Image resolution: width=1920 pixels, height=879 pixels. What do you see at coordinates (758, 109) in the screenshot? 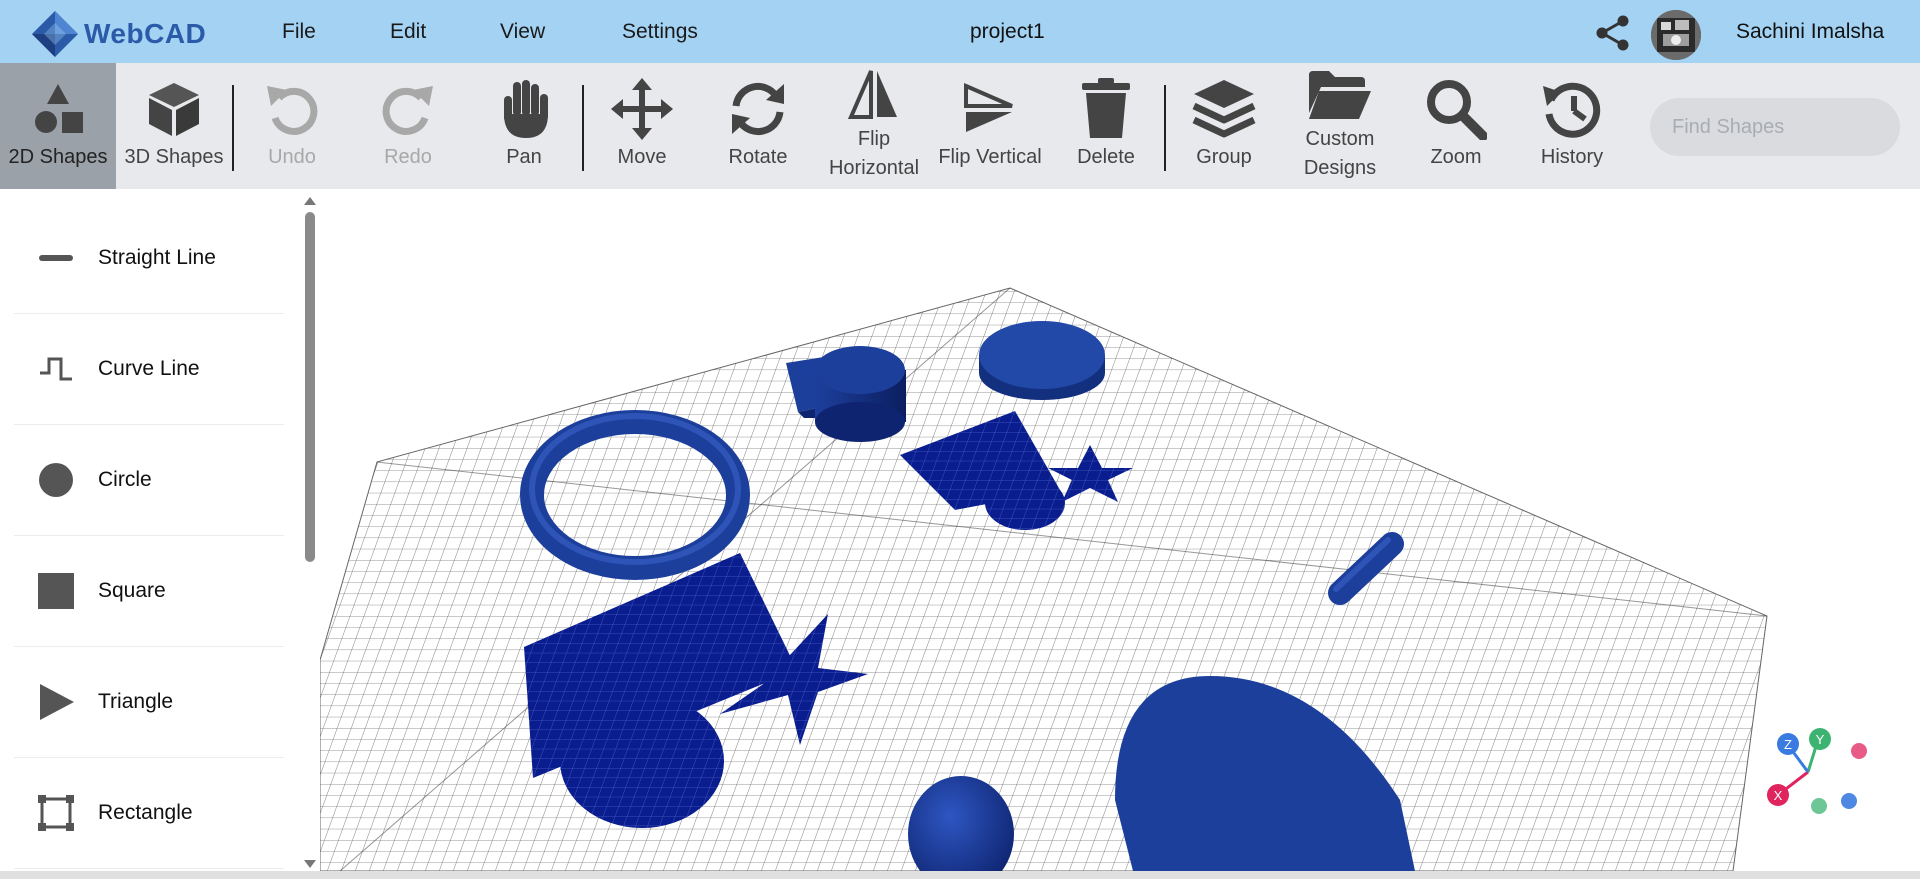
I see `rotate-icon` at bounding box center [758, 109].